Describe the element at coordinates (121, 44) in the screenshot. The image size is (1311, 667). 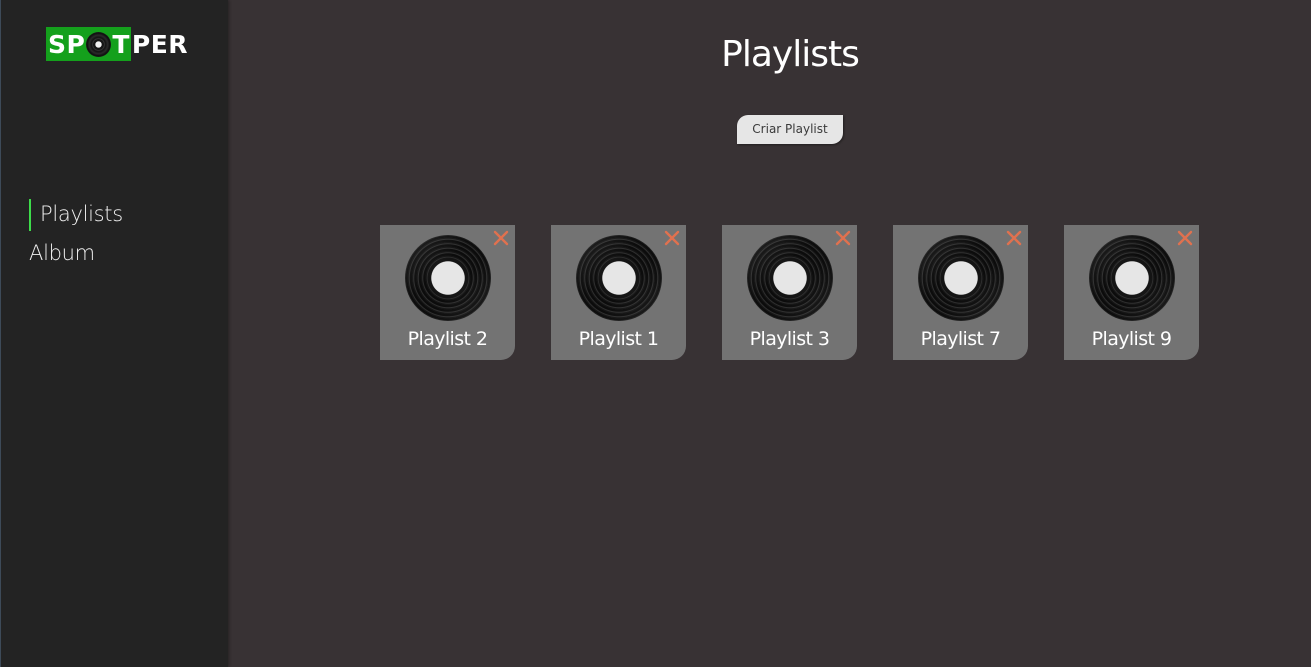
I see `logo-text-part2: T` at that location.